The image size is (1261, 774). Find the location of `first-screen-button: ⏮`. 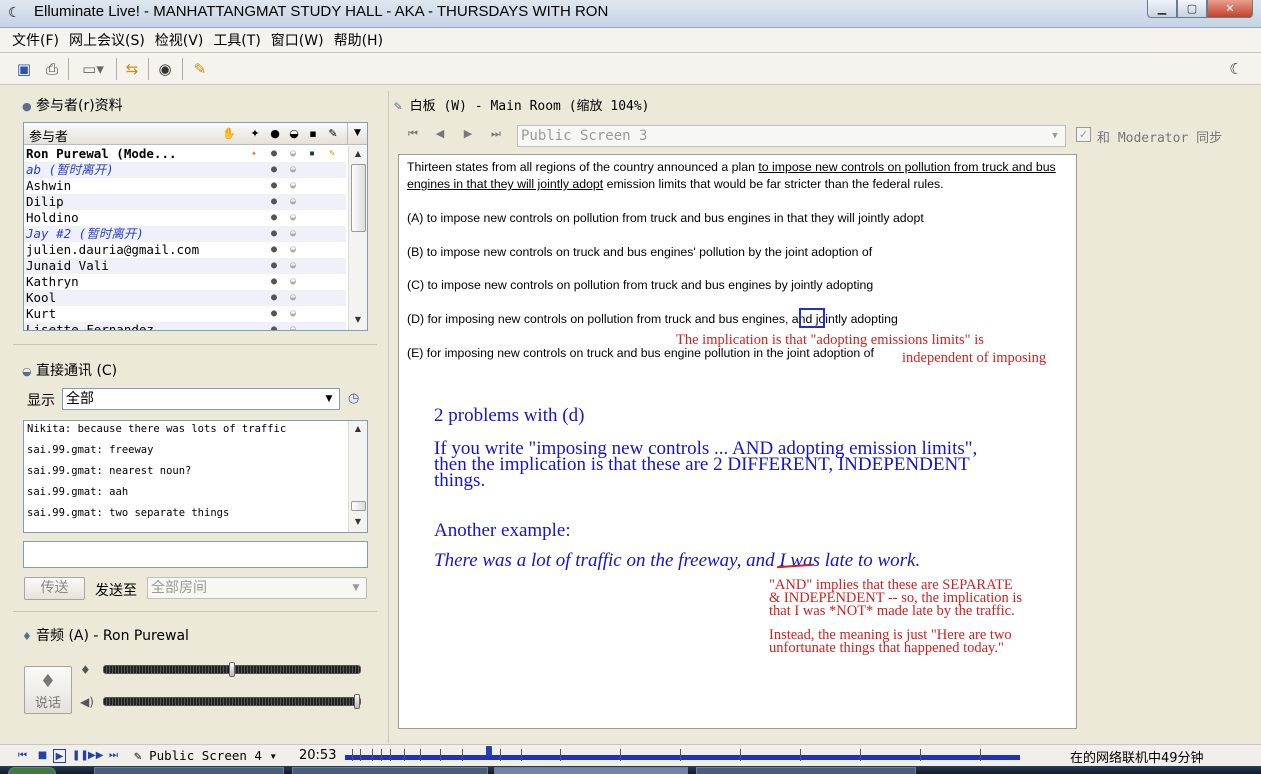

first-screen-button: ⏮ is located at coordinates (413, 134).